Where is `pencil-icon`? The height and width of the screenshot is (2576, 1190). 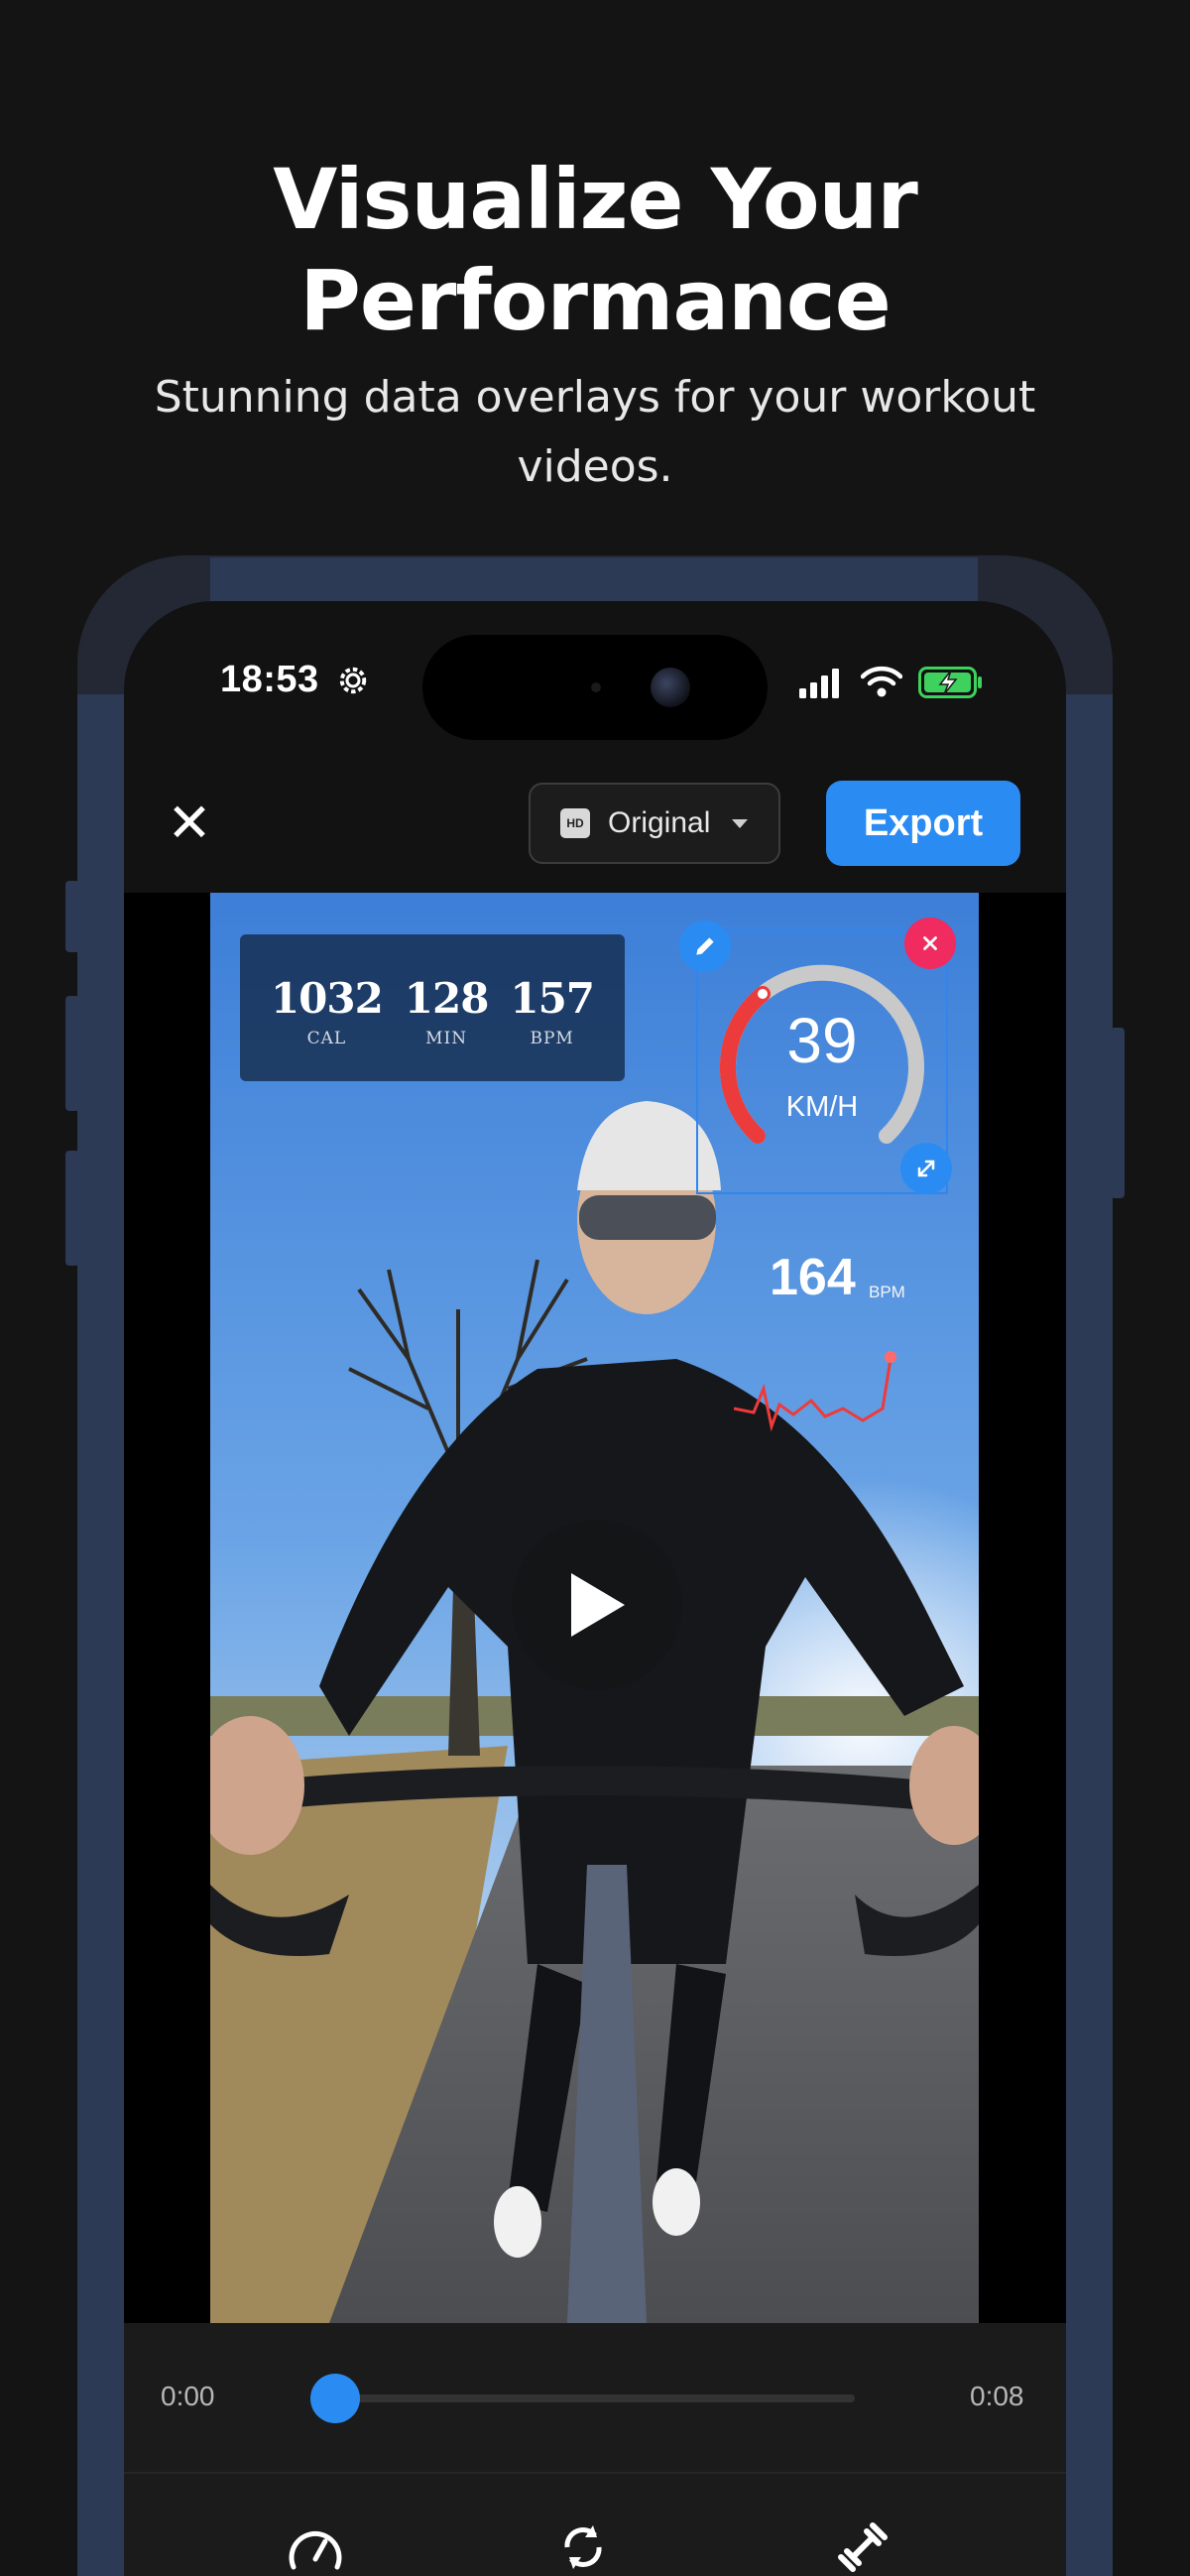 pencil-icon is located at coordinates (705, 946).